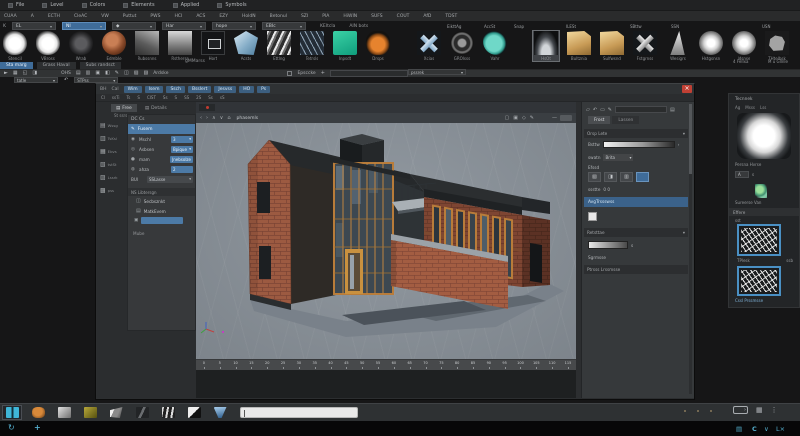  What do you see at coordinates (672, 110) in the screenshot?
I see `panel-menu-icon: ▤` at bounding box center [672, 110].